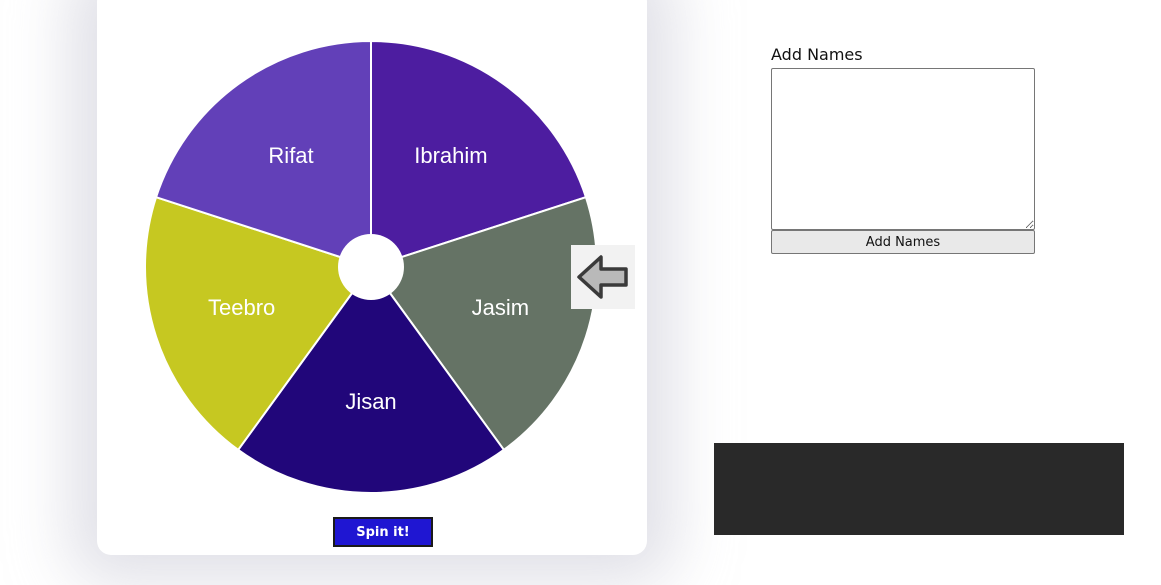  What do you see at coordinates (450, 155) in the screenshot?
I see `wheel-label-ibrahim: Ibrahim` at bounding box center [450, 155].